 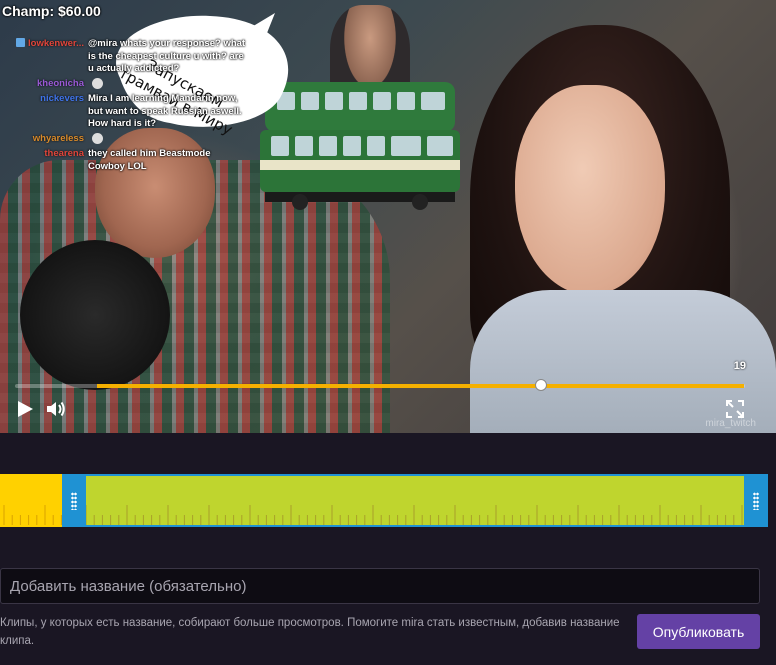 I want to click on chat-username: nickevers, so click(x=42, y=99).